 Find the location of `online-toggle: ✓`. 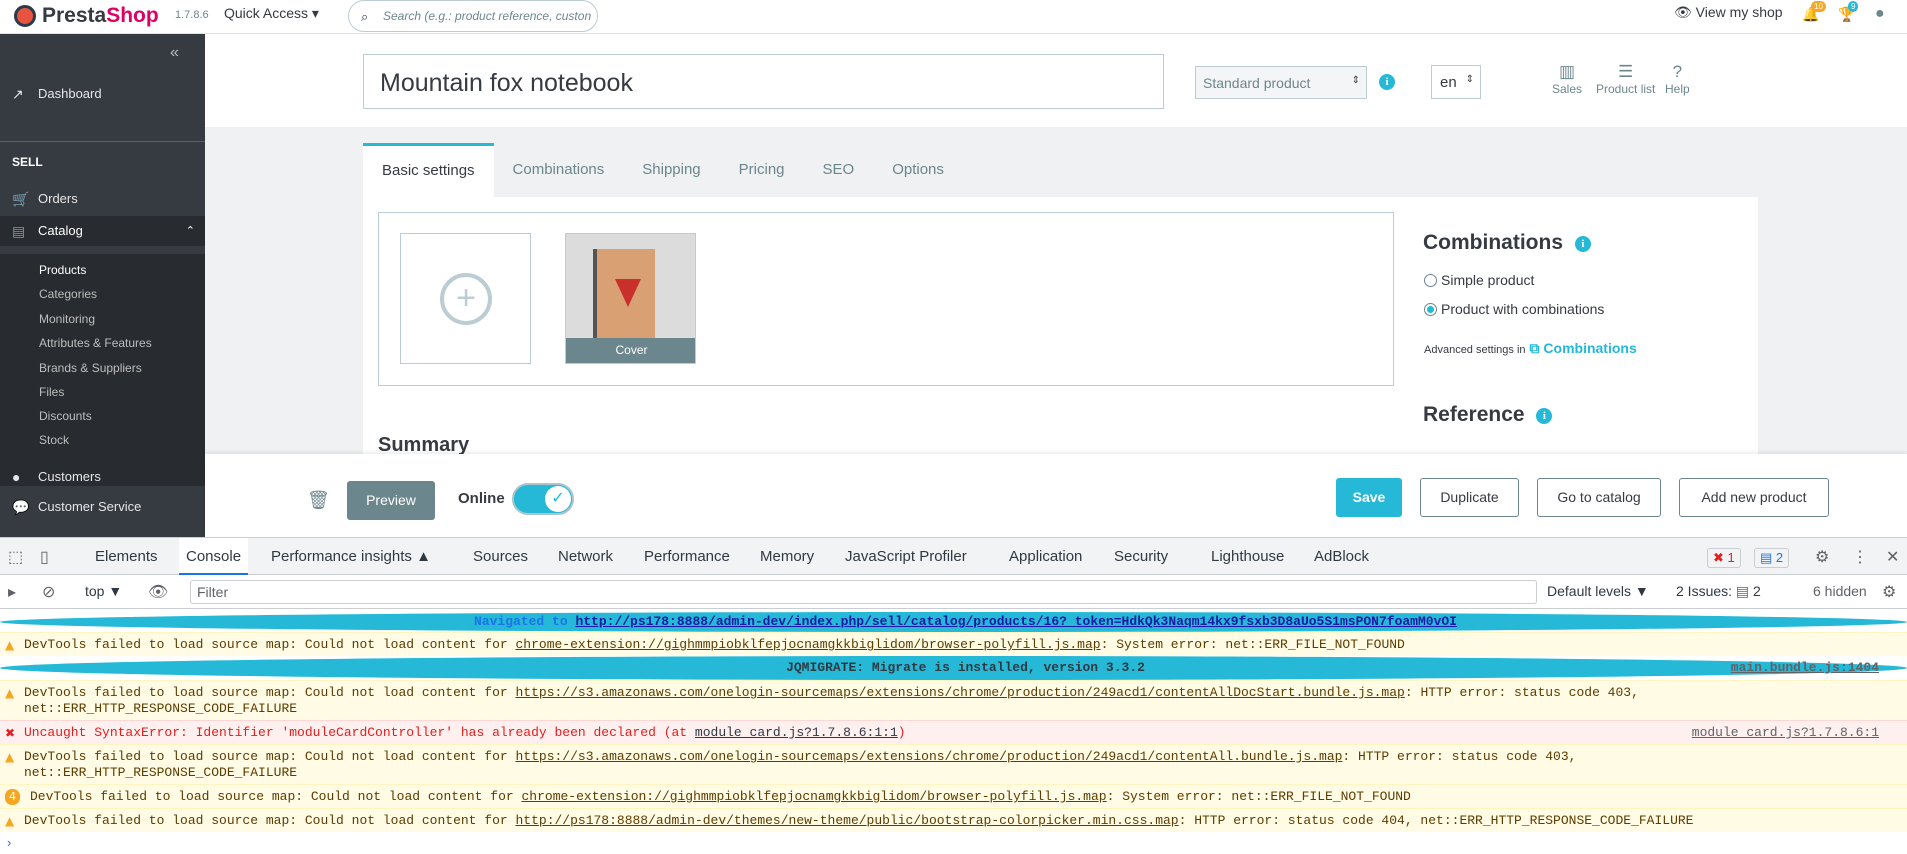

online-toggle: ✓ is located at coordinates (543, 499).